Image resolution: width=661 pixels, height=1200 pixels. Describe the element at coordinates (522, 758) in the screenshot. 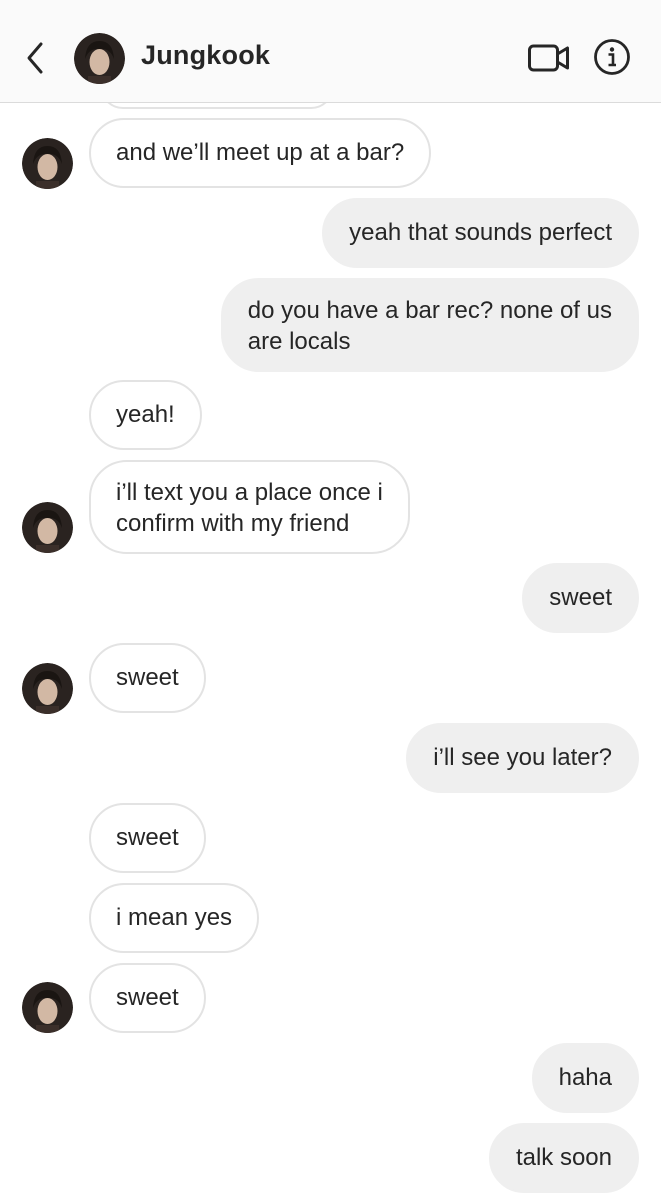

I see `message-bubble-sent: i’ll see you later?` at that location.